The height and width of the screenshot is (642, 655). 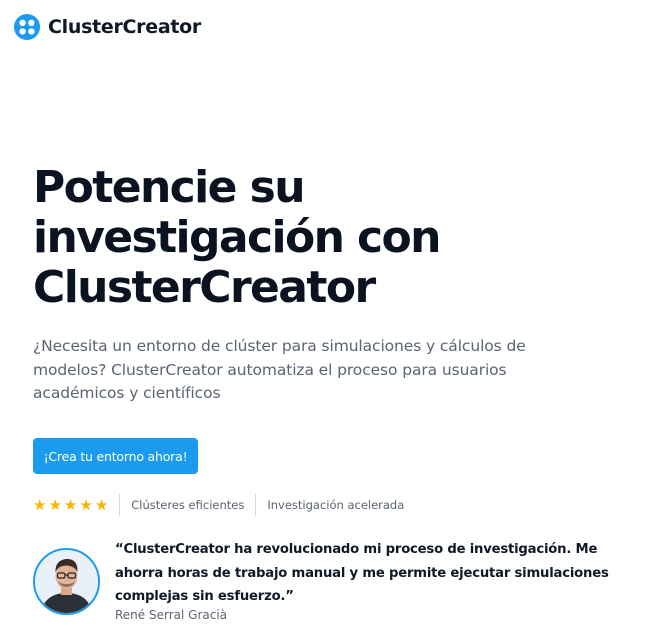 I want to click on trust-label-accelerated-research: Investigación acelerada, so click(x=336, y=505).